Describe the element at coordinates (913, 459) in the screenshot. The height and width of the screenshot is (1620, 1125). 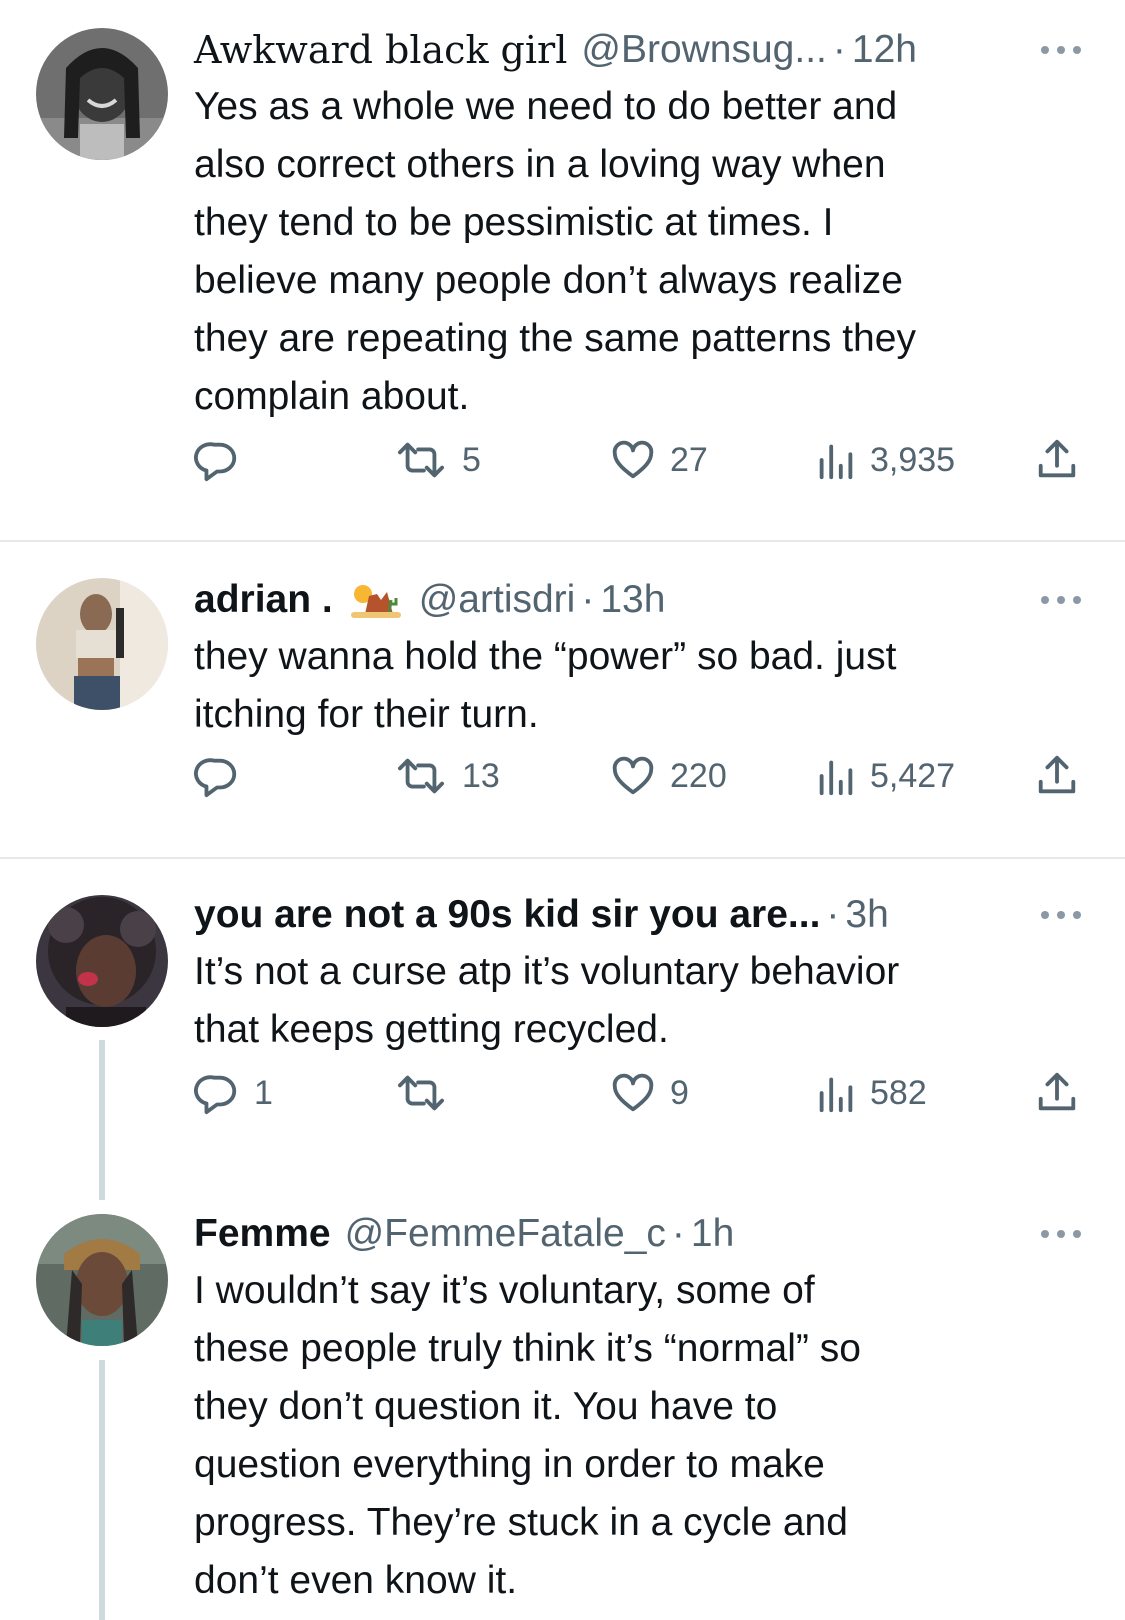
I see `views-count: 3,935` at that location.